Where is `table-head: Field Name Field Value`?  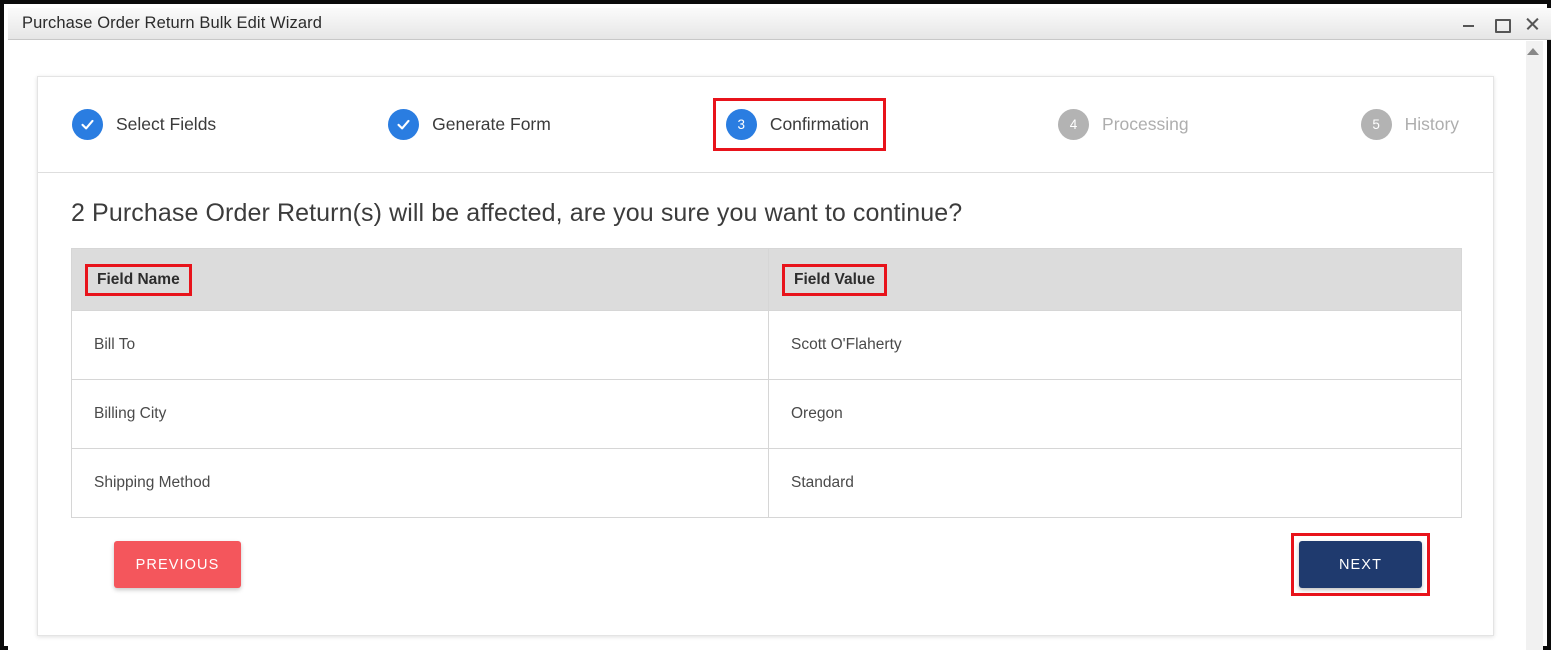 table-head: Field Name Field Value is located at coordinates (766, 279).